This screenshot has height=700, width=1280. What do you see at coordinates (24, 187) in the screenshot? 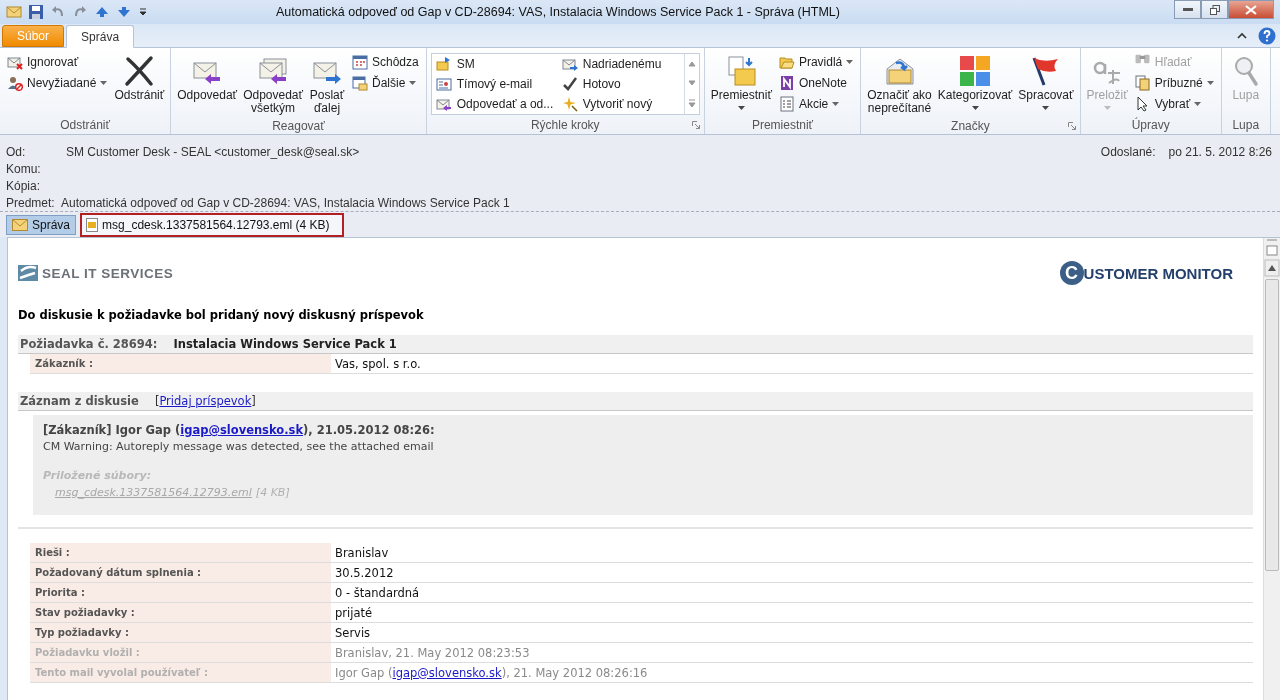
I see `header-label: Kópia:` at bounding box center [24, 187].